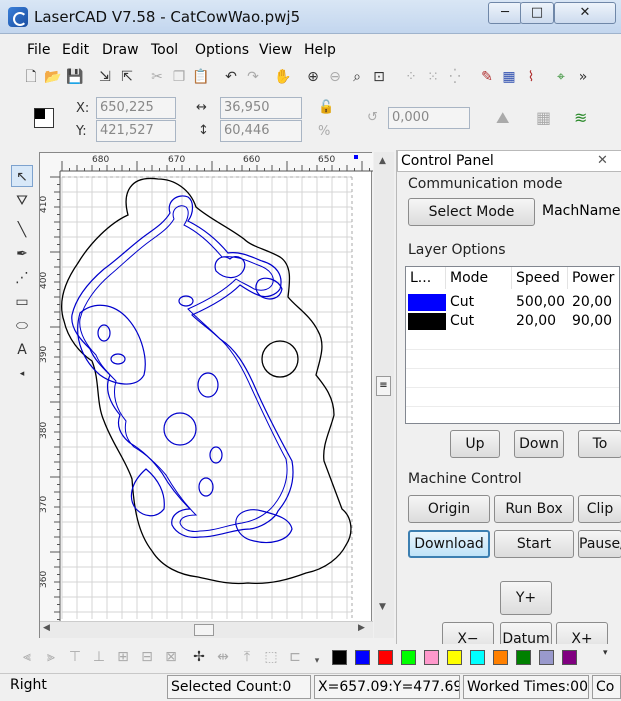  Describe the element at coordinates (136, 108) in the screenshot. I see `x-position-field: 650,225` at that location.